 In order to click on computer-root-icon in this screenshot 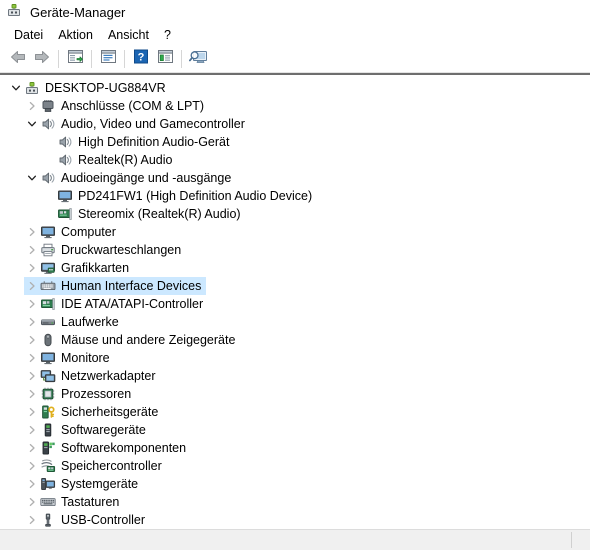, I will do `click(32, 88)`.